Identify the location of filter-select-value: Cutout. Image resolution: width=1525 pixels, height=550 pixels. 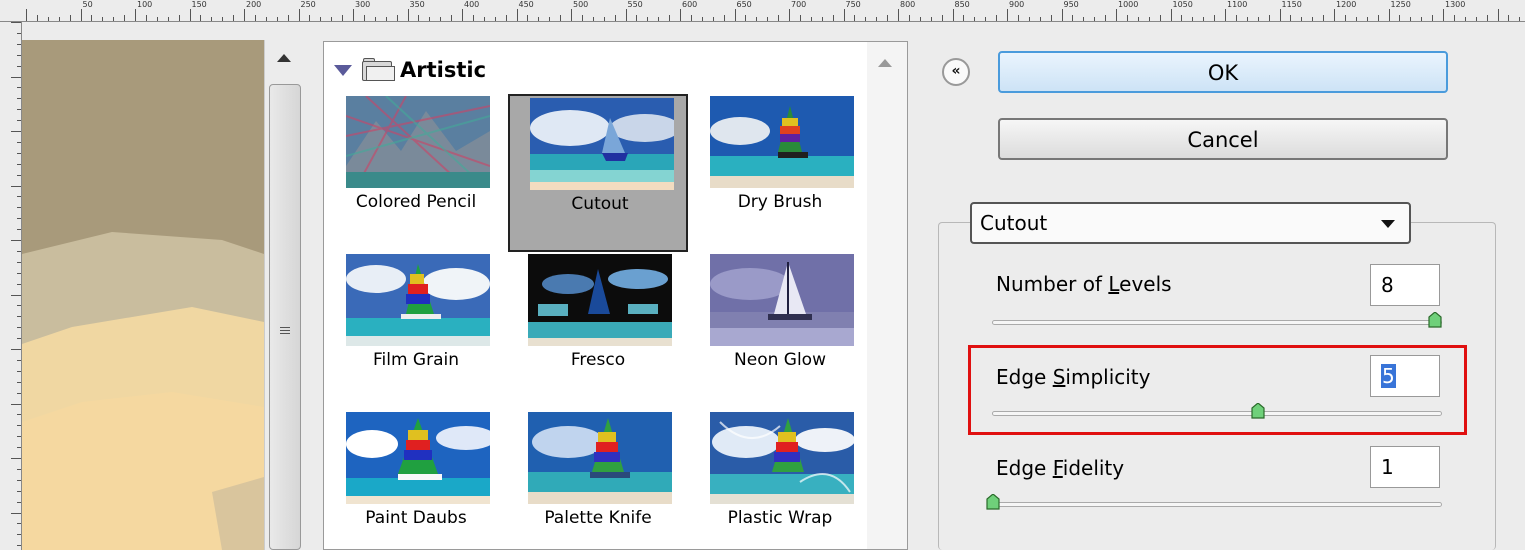
(1014, 223).